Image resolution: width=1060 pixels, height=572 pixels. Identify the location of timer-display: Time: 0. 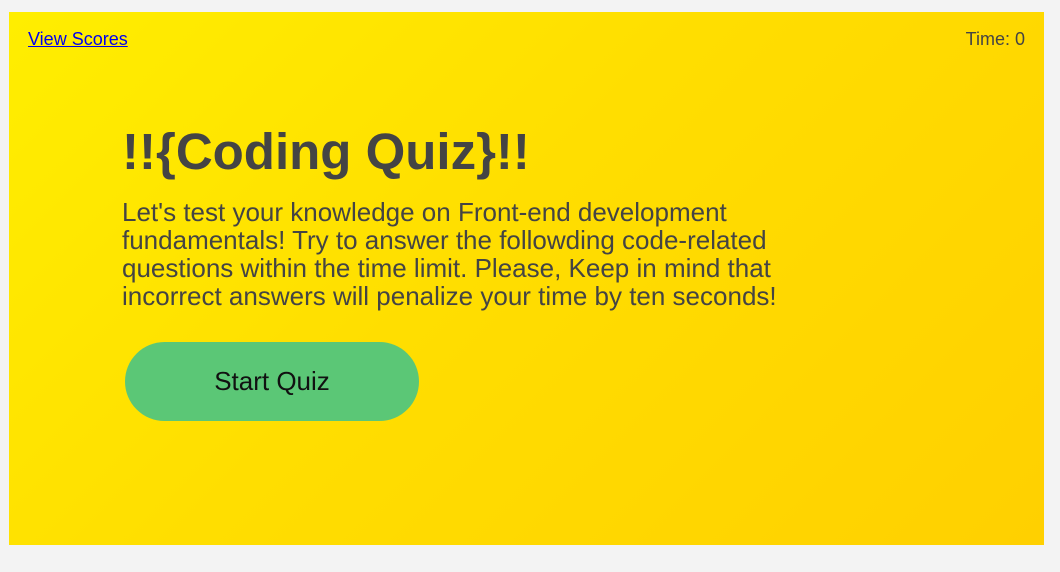
(995, 39).